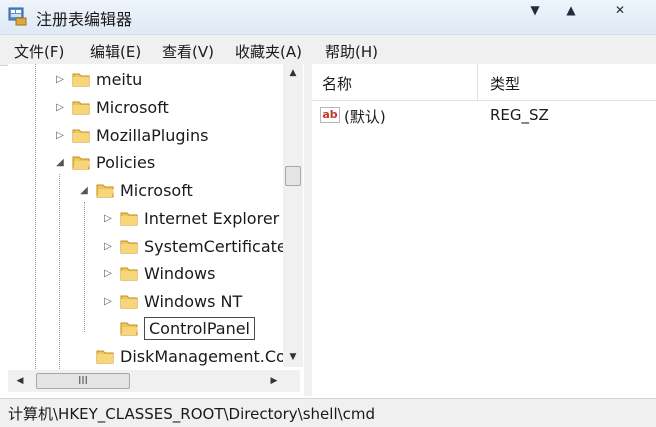 This screenshot has width=656, height=427. I want to click on value-name: (默认), so click(365, 117).